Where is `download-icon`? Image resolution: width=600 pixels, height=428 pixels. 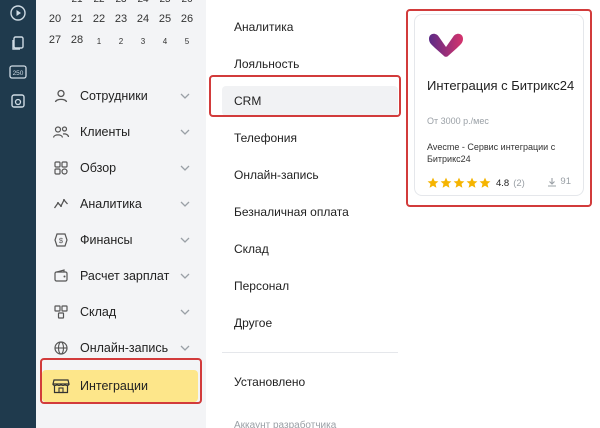 download-icon is located at coordinates (552, 182).